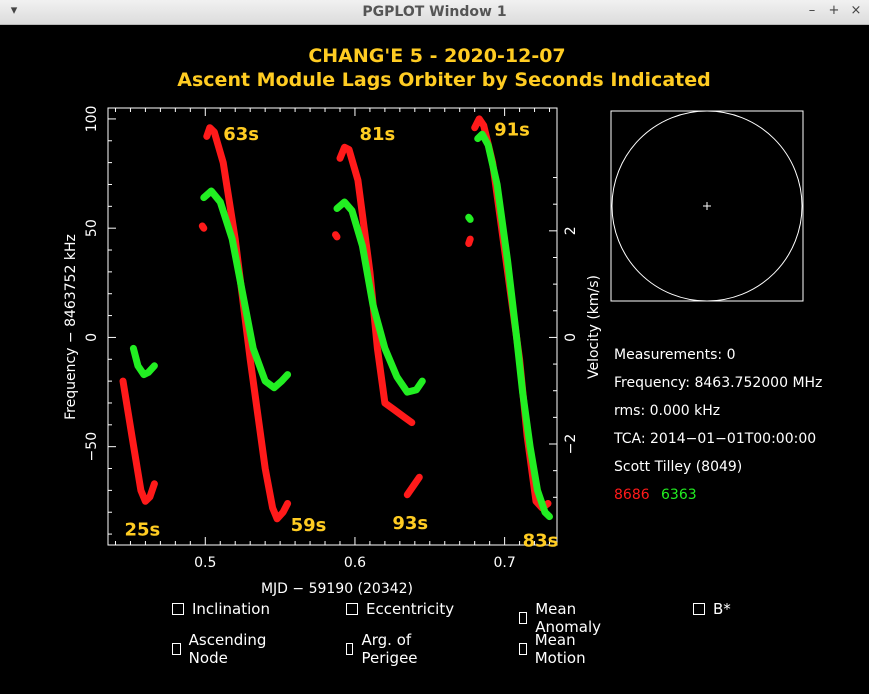  What do you see at coordinates (679, 495) in the screenshot?
I see `info-id-green: 6363` at bounding box center [679, 495].